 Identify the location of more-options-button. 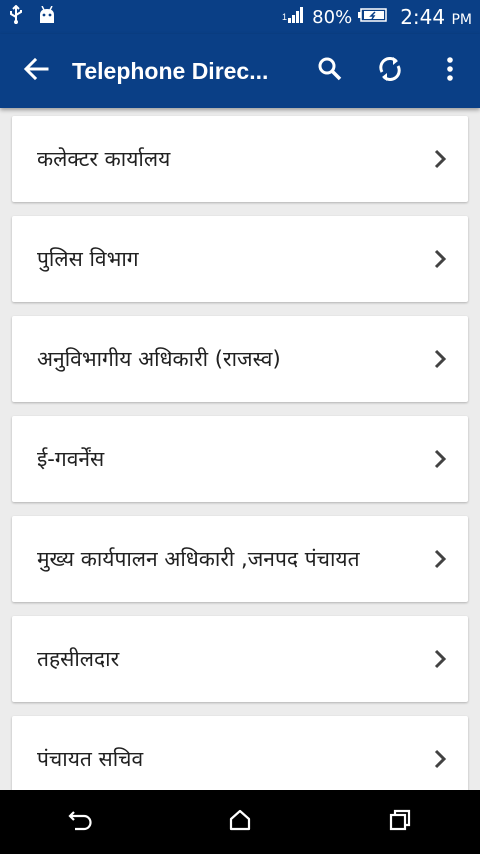
(450, 71).